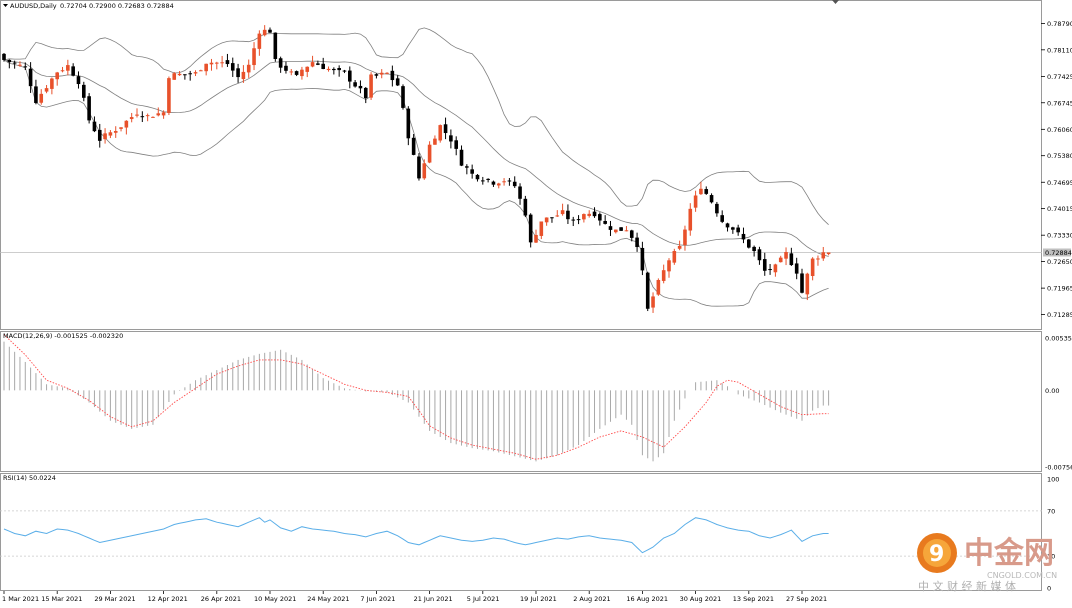 This screenshot has width=1072, height=608. Describe the element at coordinates (592, 599) in the screenshot. I see `x-tick-label: 2 Aug 2021` at that location.